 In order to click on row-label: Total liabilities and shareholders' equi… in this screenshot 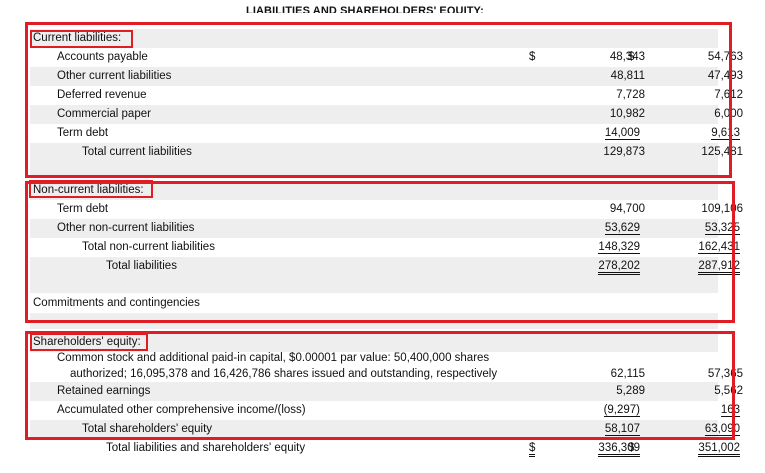, I will do `click(206, 448)`.